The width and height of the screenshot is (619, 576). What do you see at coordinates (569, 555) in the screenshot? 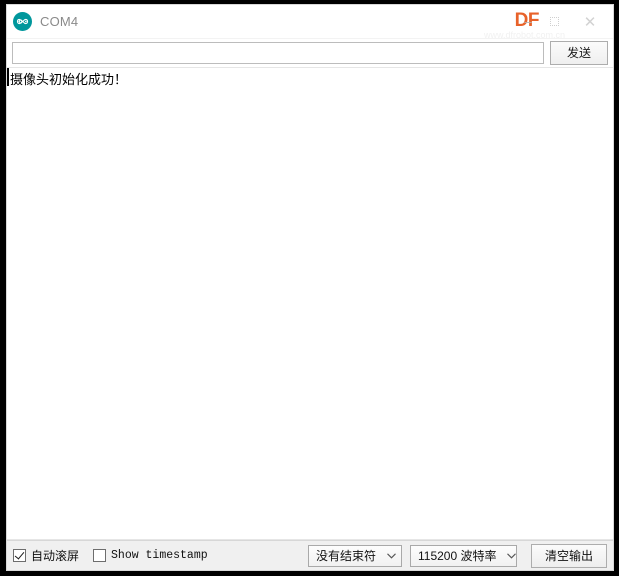
I see `clear-output-button: 清空输出` at bounding box center [569, 555].